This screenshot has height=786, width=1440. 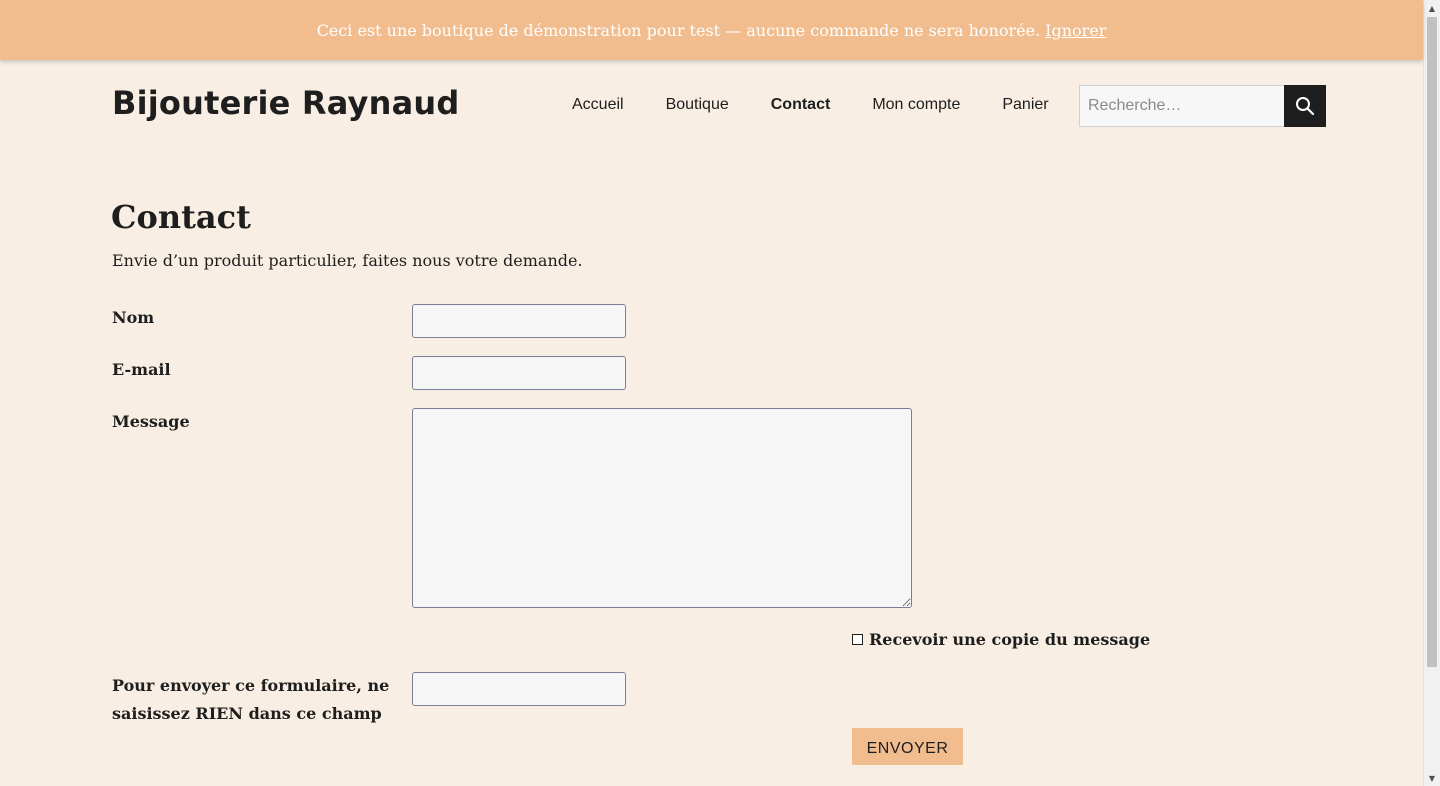 I want to click on vertical-scrollbar: ▲ ▼, so click(x=1431, y=393).